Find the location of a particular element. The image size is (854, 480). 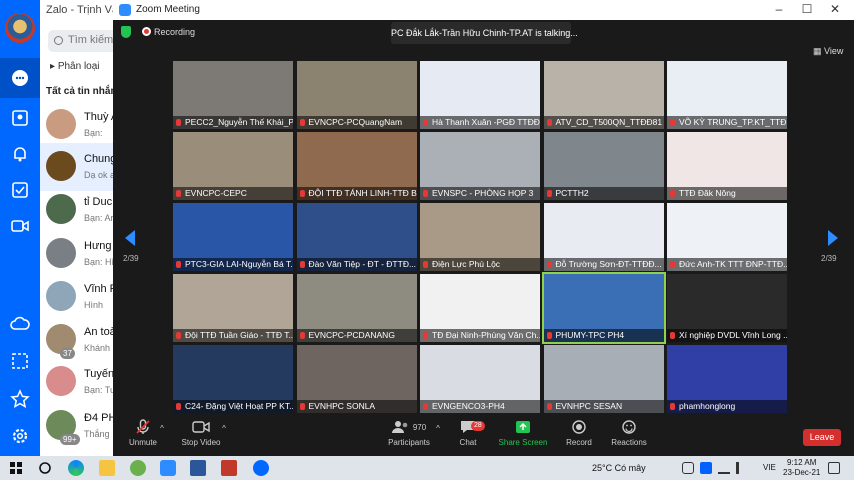

participants-button: 970 Participants is located at coordinates (409, 436).